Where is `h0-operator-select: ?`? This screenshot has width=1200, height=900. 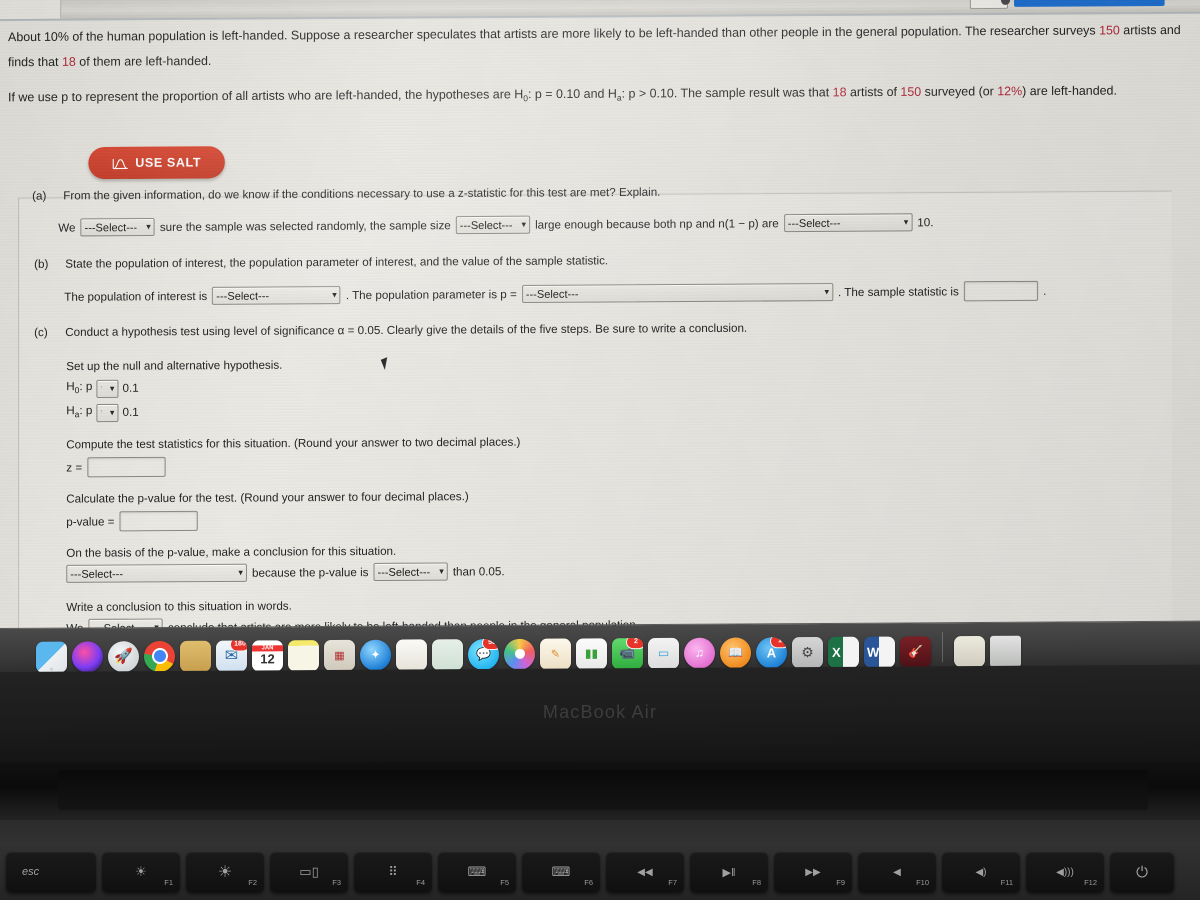
h0-operator-select: ? is located at coordinates (107, 388).